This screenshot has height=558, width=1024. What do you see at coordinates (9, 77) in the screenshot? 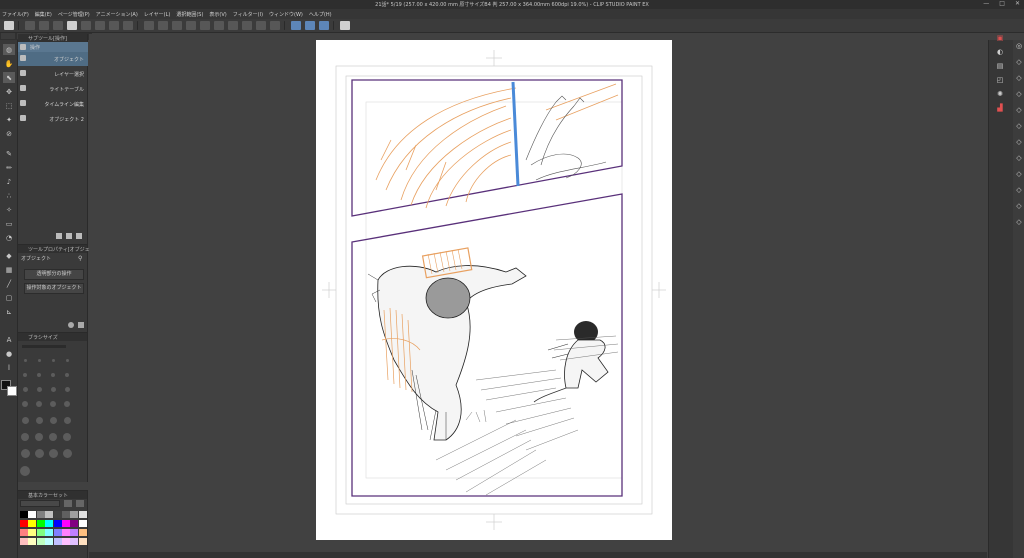
I see `operation-icon: ⬉` at bounding box center [9, 77].